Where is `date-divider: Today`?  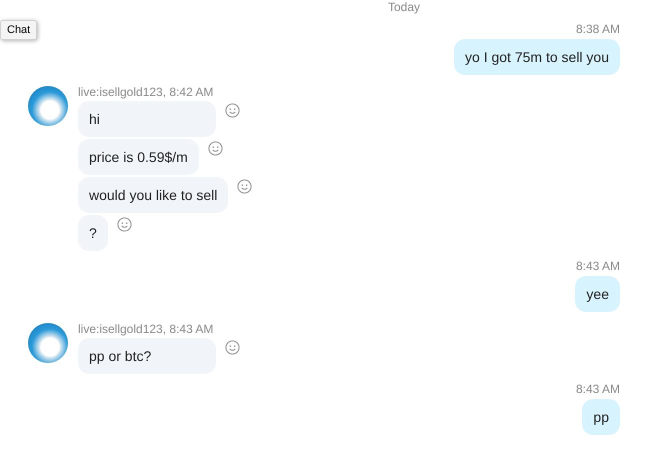 date-divider: Today is located at coordinates (404, 7).